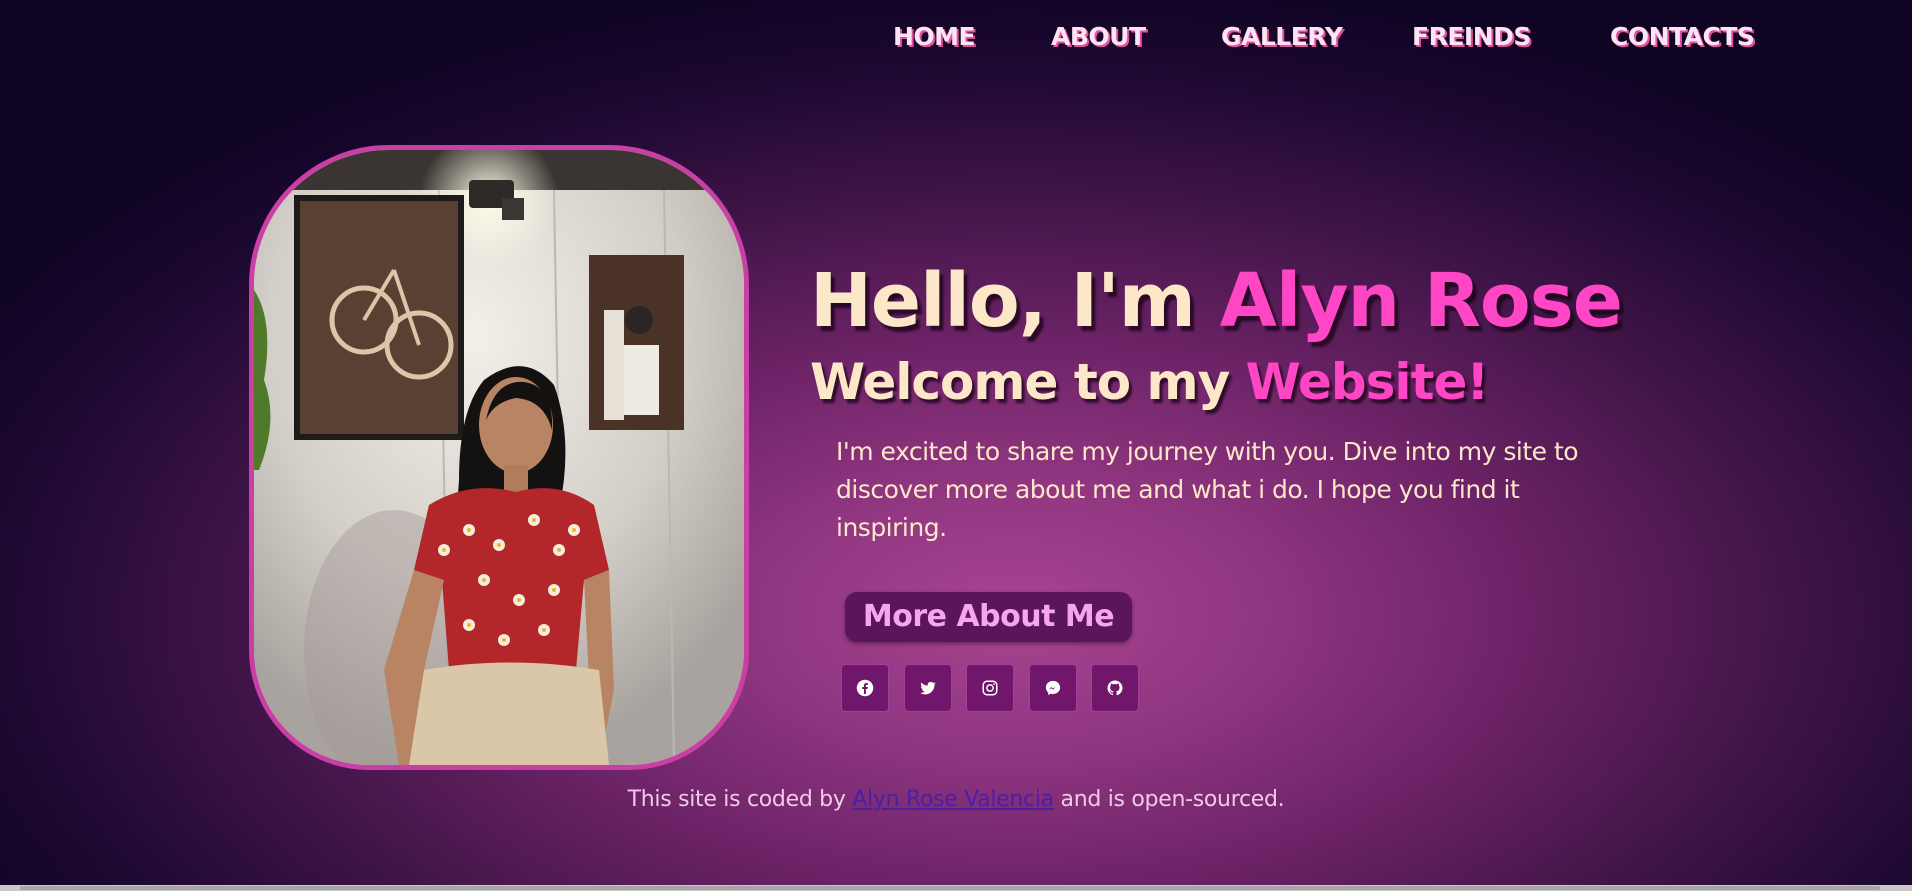 This screenshot has height=891, width=1912. I want to click on more-about-me-button: More About Me, so click(988, 617).